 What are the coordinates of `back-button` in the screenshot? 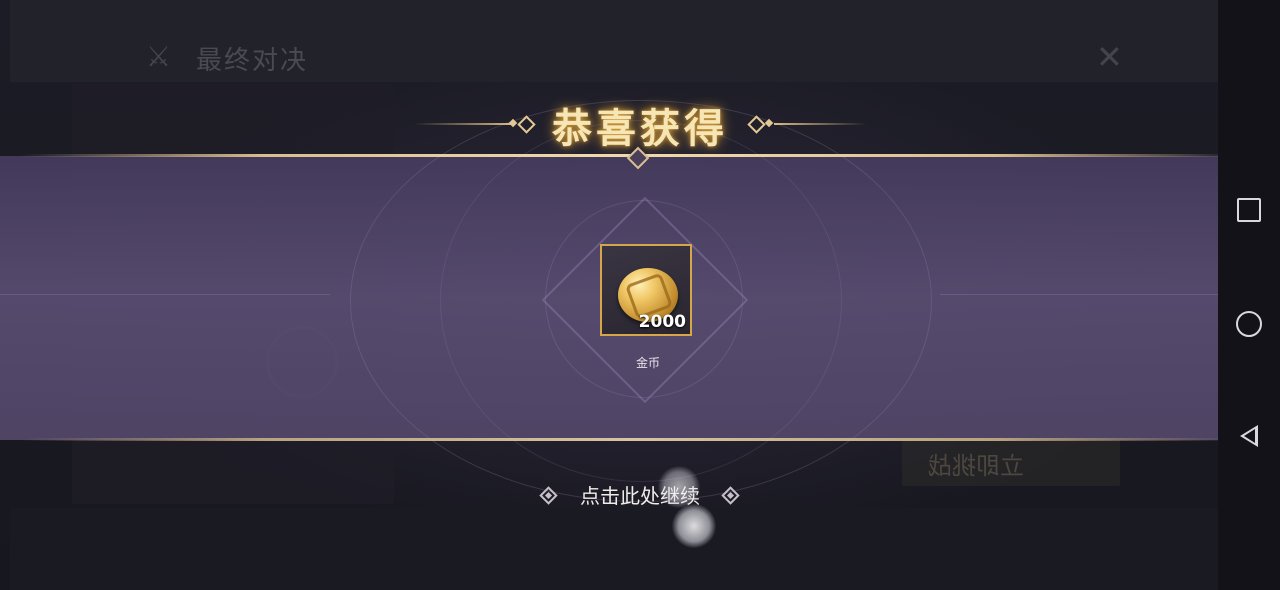 It's located at (1249, 436).